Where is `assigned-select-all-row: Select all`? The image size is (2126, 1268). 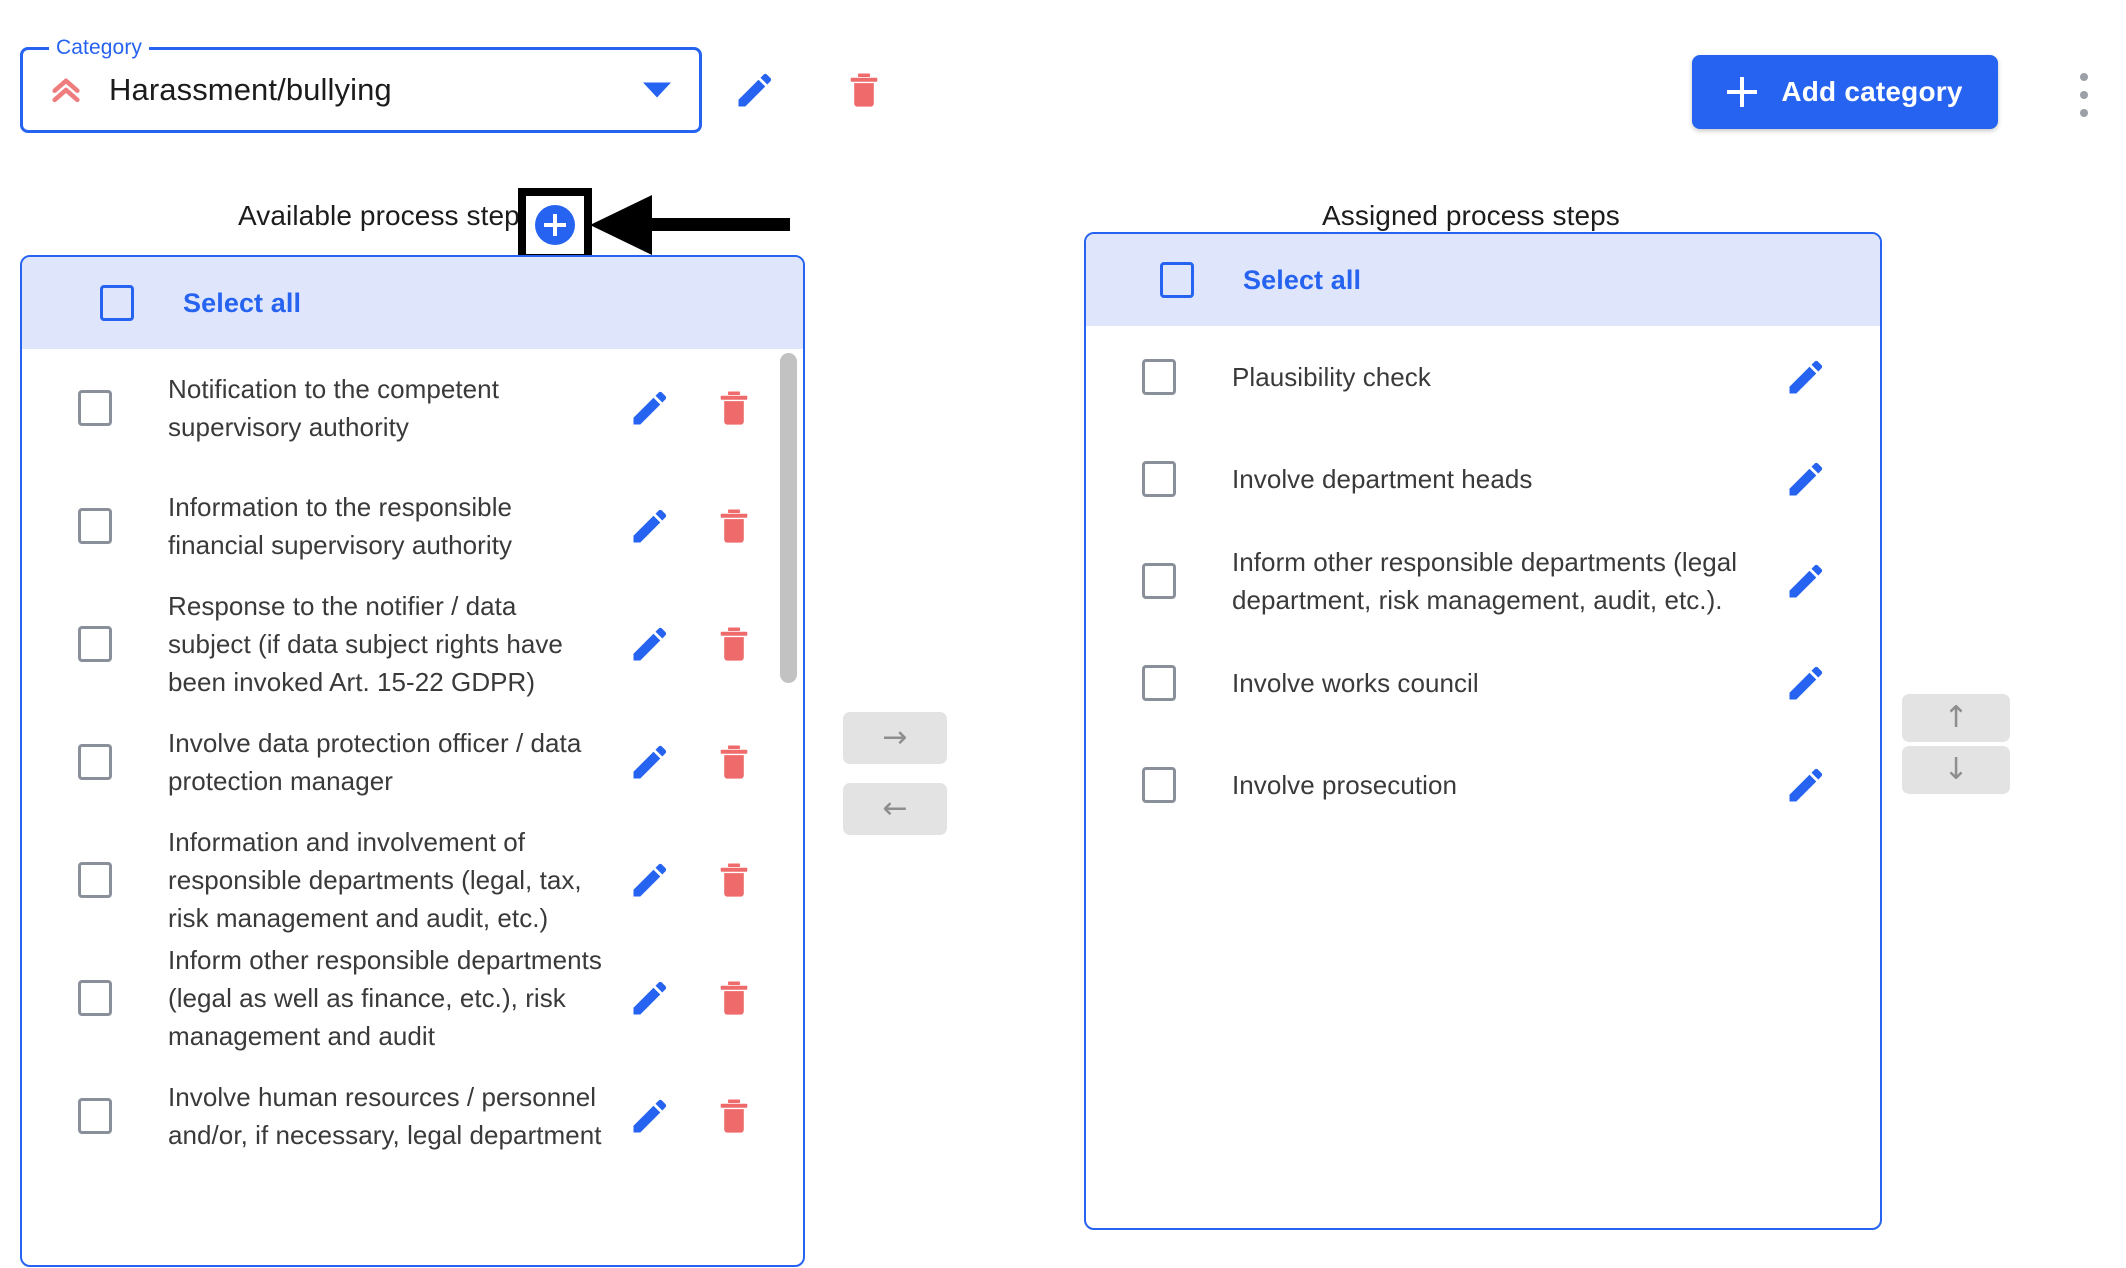 assigned-select-all-row: Select all is located at coordinates (1483, 280).